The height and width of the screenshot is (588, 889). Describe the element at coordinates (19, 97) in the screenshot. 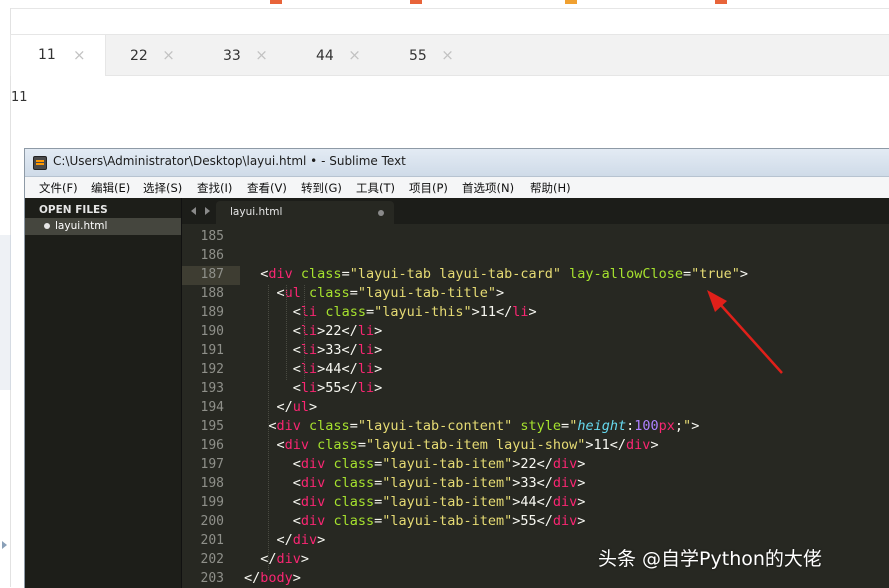

I see `tab-content: 11` at that location.